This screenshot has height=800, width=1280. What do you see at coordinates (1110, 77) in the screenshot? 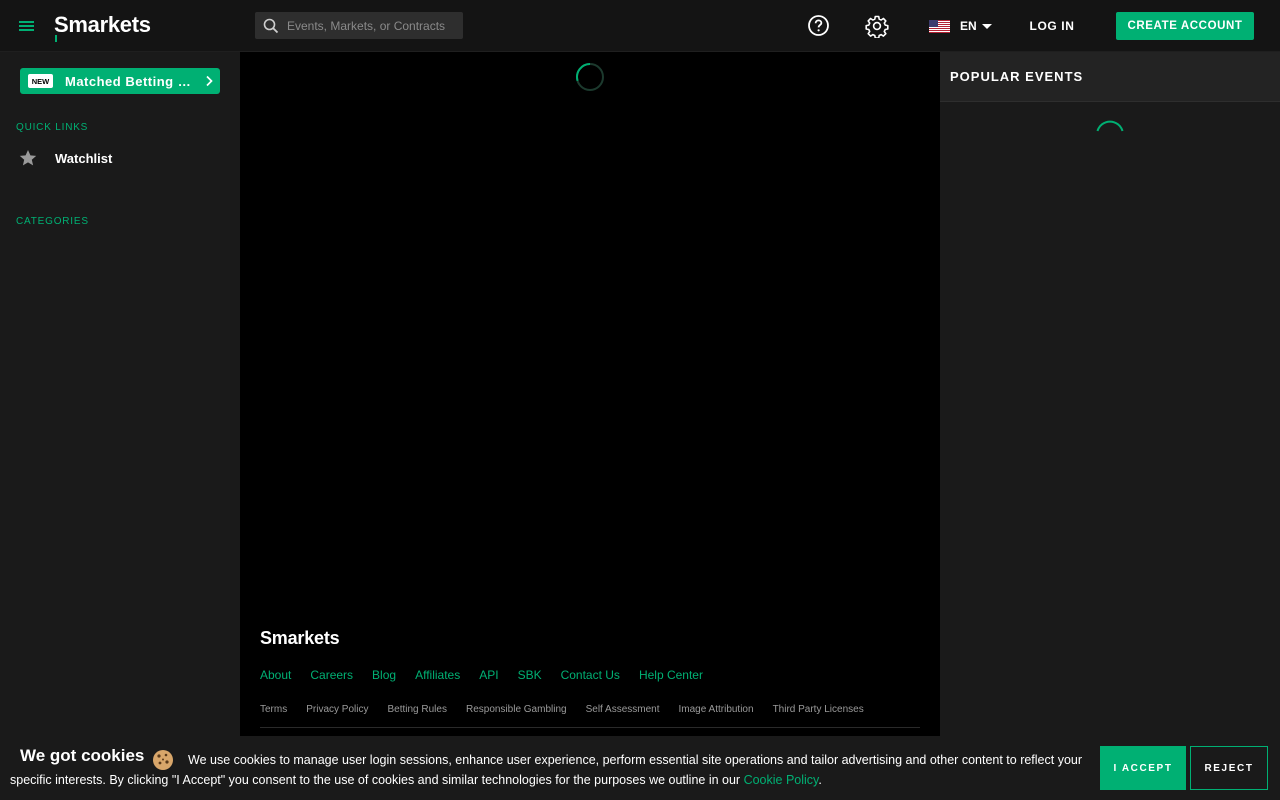
I see `popular-events-heading: POPULAR EVENTS` at bounding box center [1110, 77].